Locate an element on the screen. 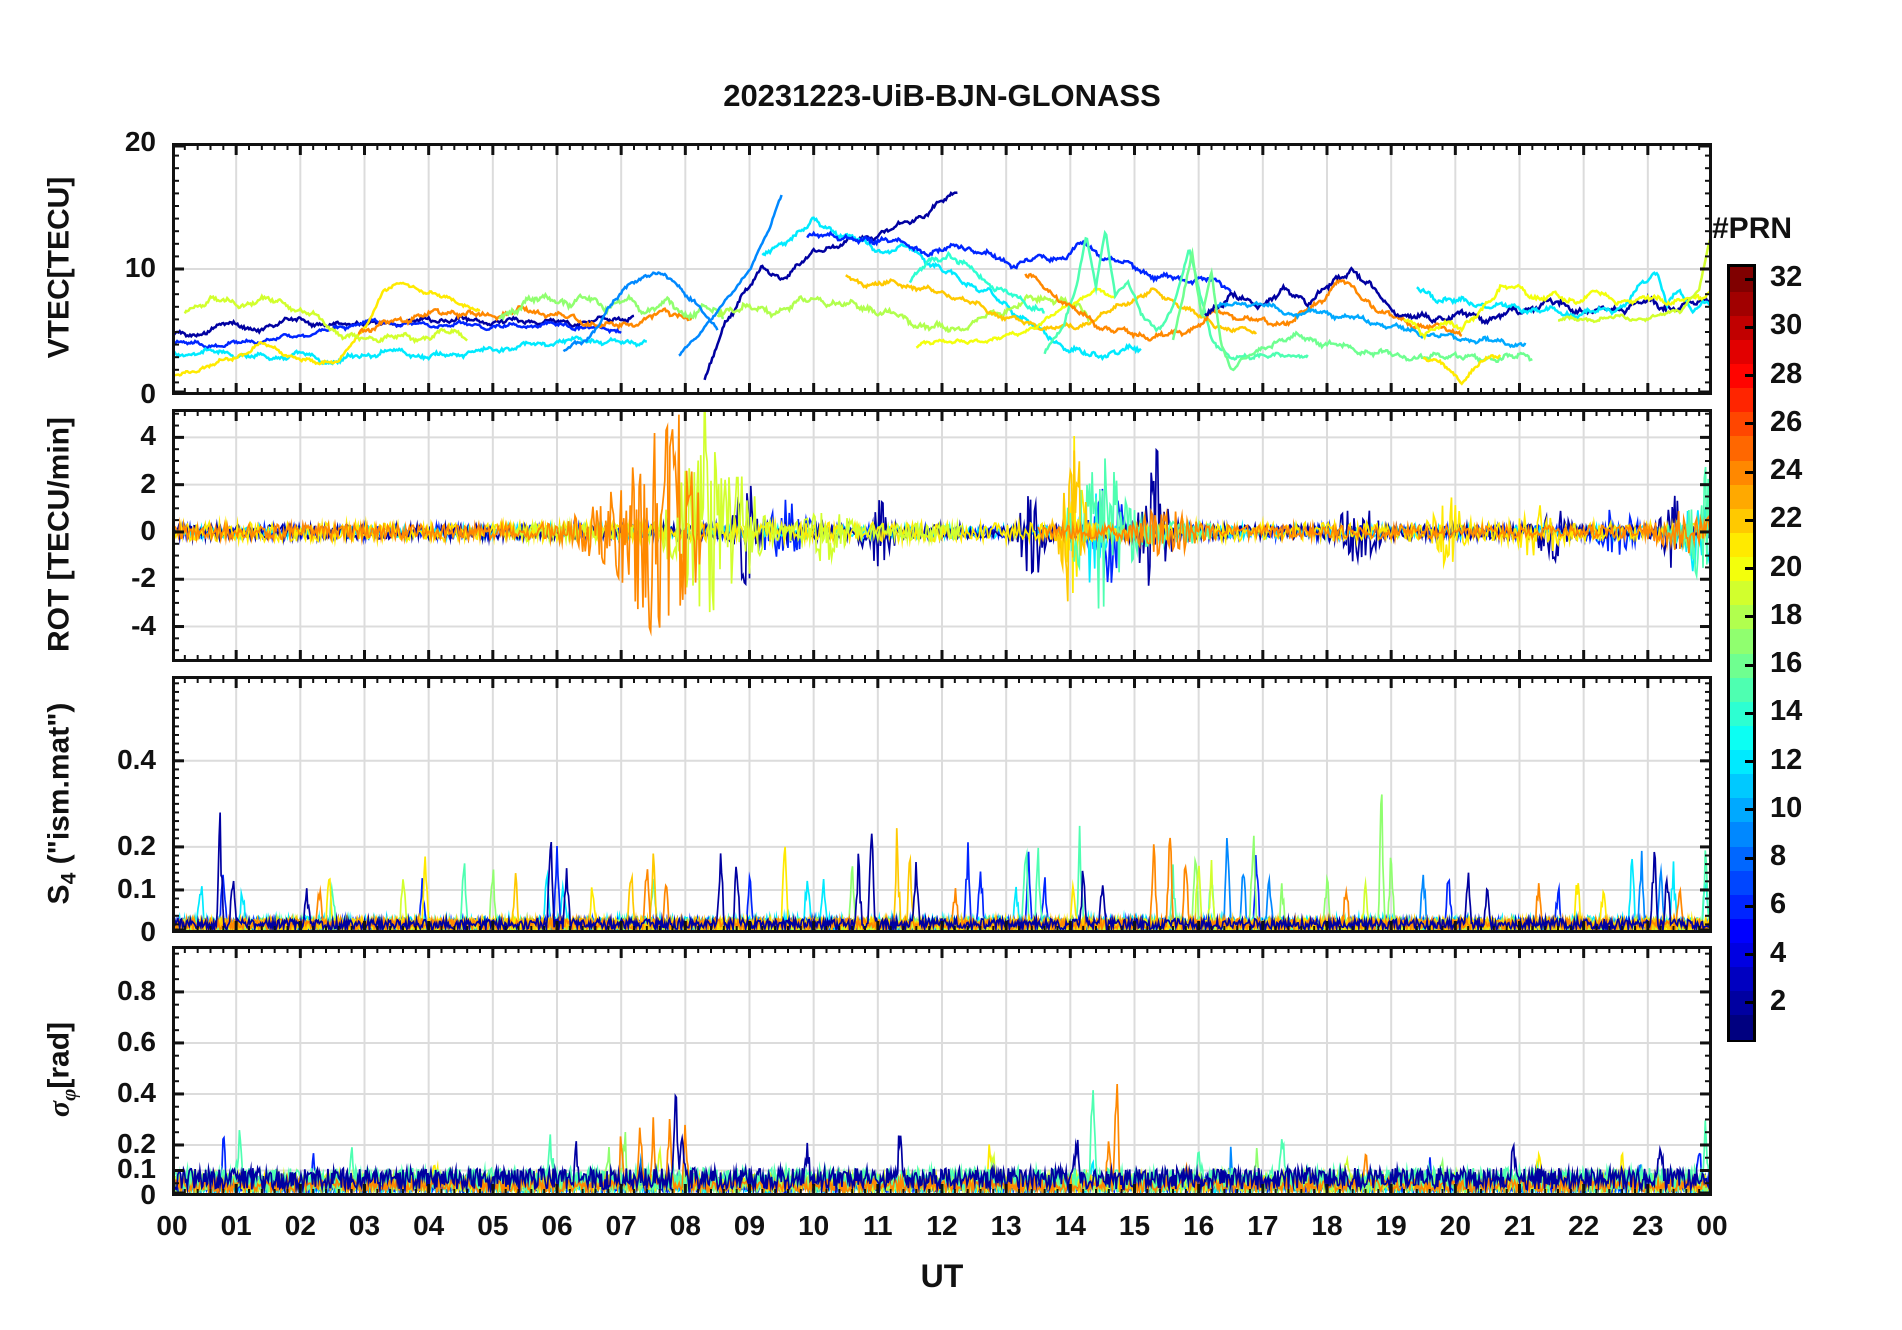  colorbar-tick-label: 22 is located at coordinates (1786, 518).